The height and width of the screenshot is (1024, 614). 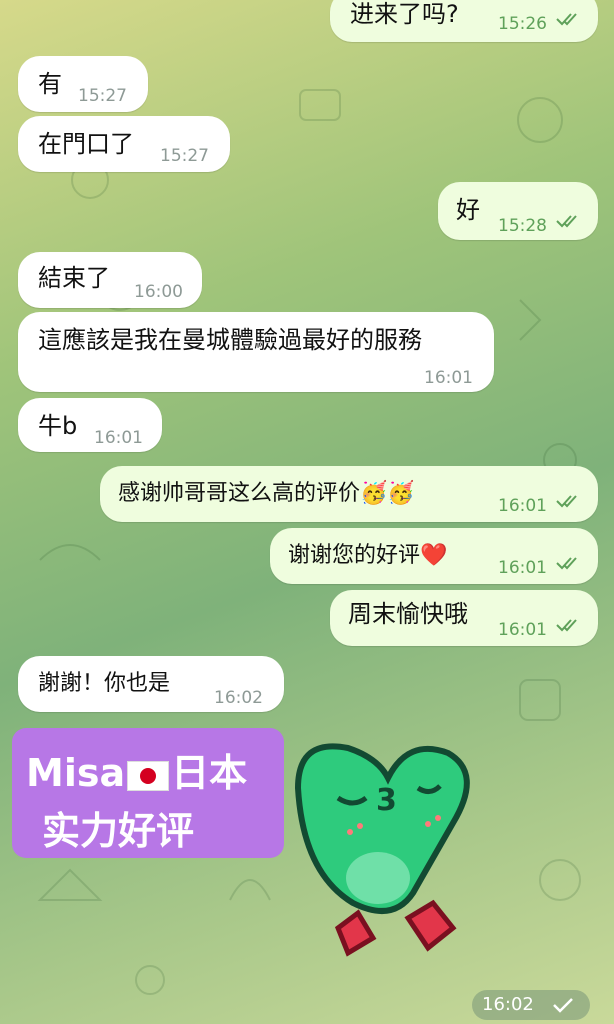 What do you see at coordinates (368, 555) in the screenshot?
I see `message-text: 谢谢您的好评❤️` at bounding box center [368, 555].